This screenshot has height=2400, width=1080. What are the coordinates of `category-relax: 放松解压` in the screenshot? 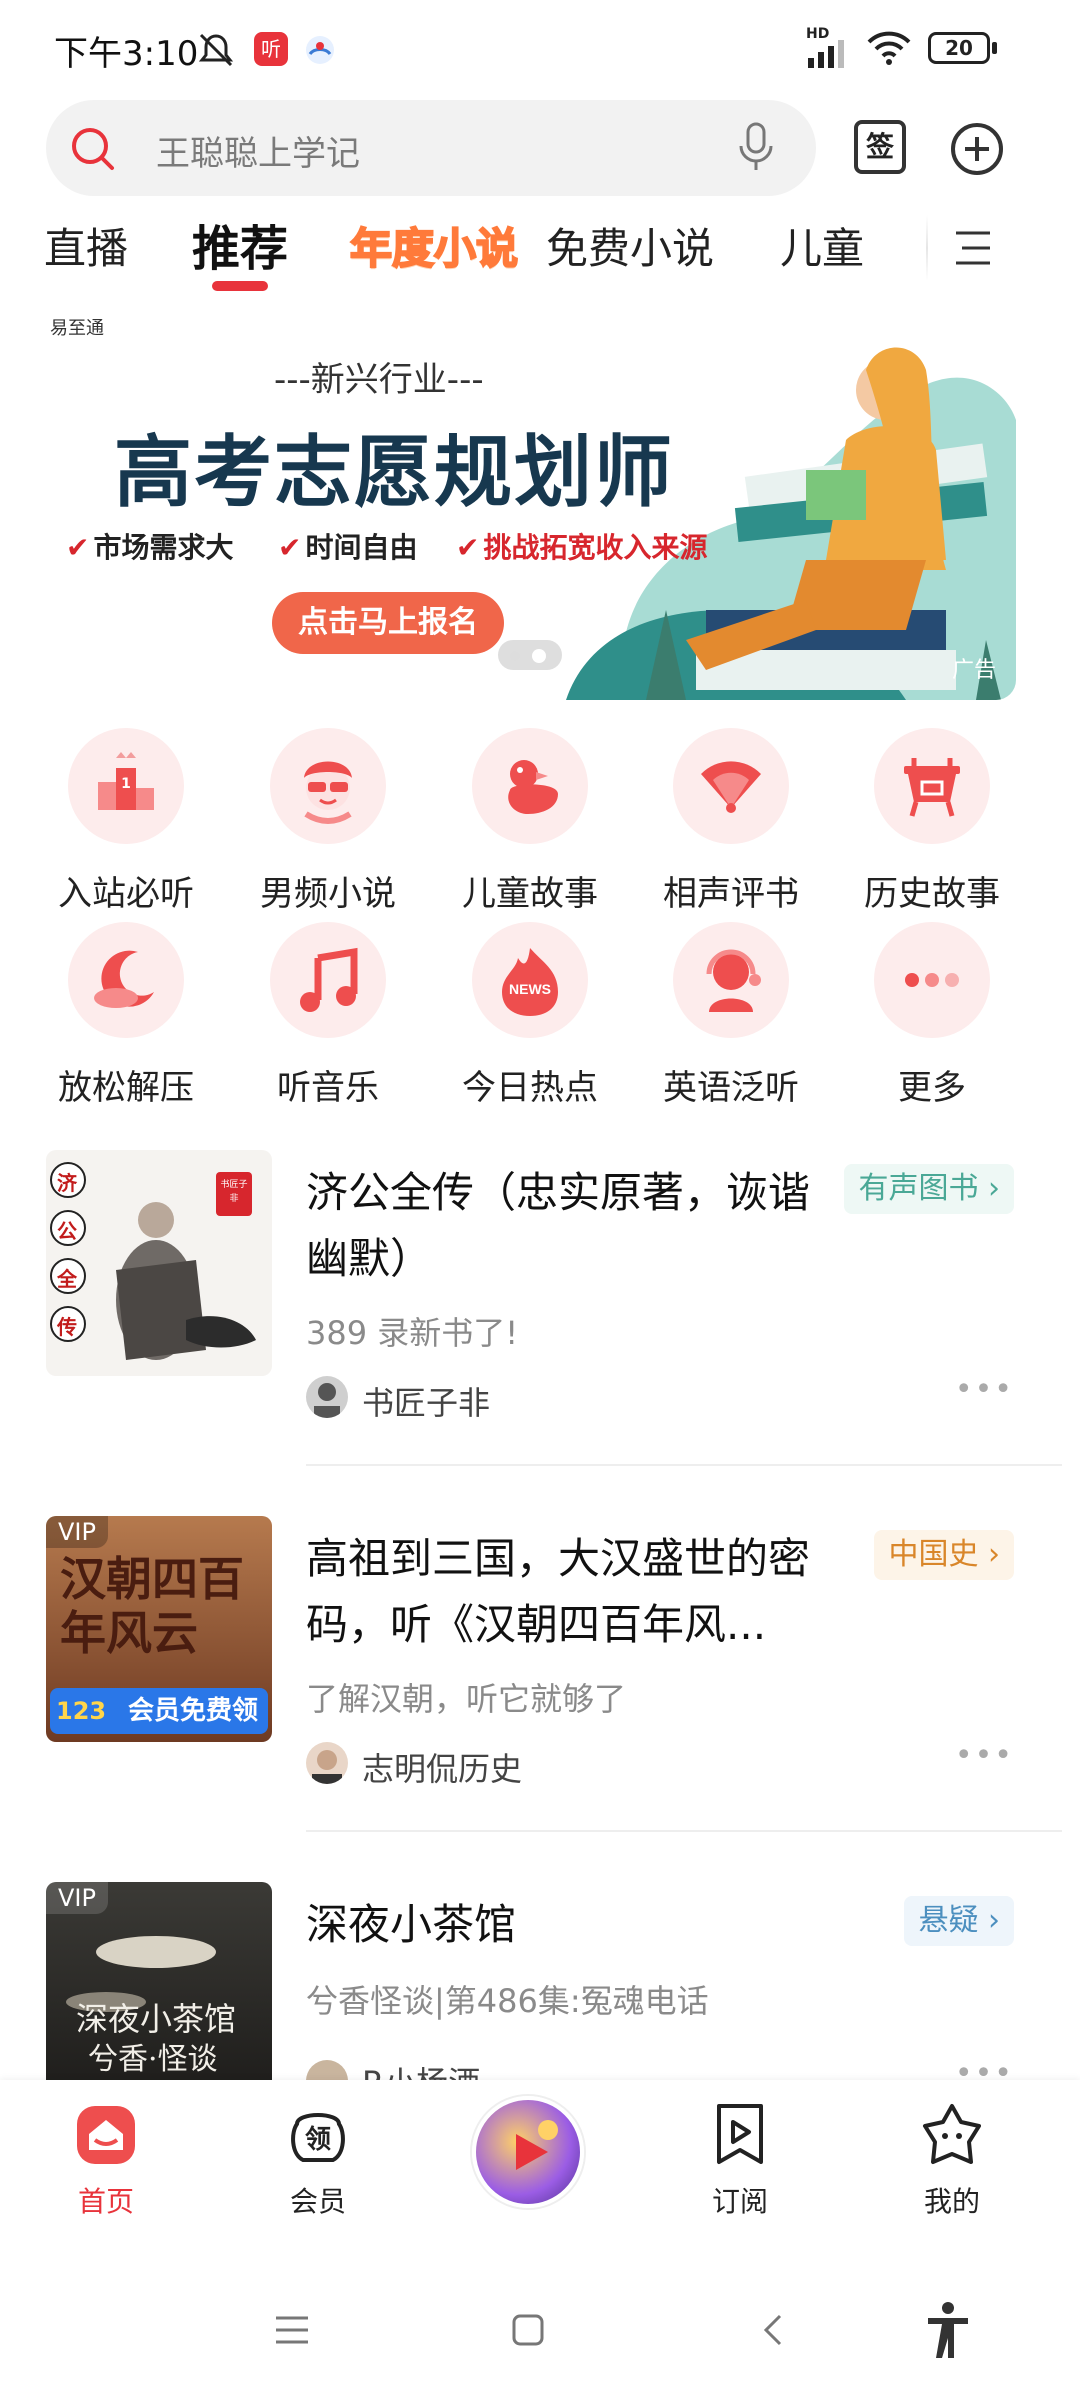 It's located at (126, 1015).